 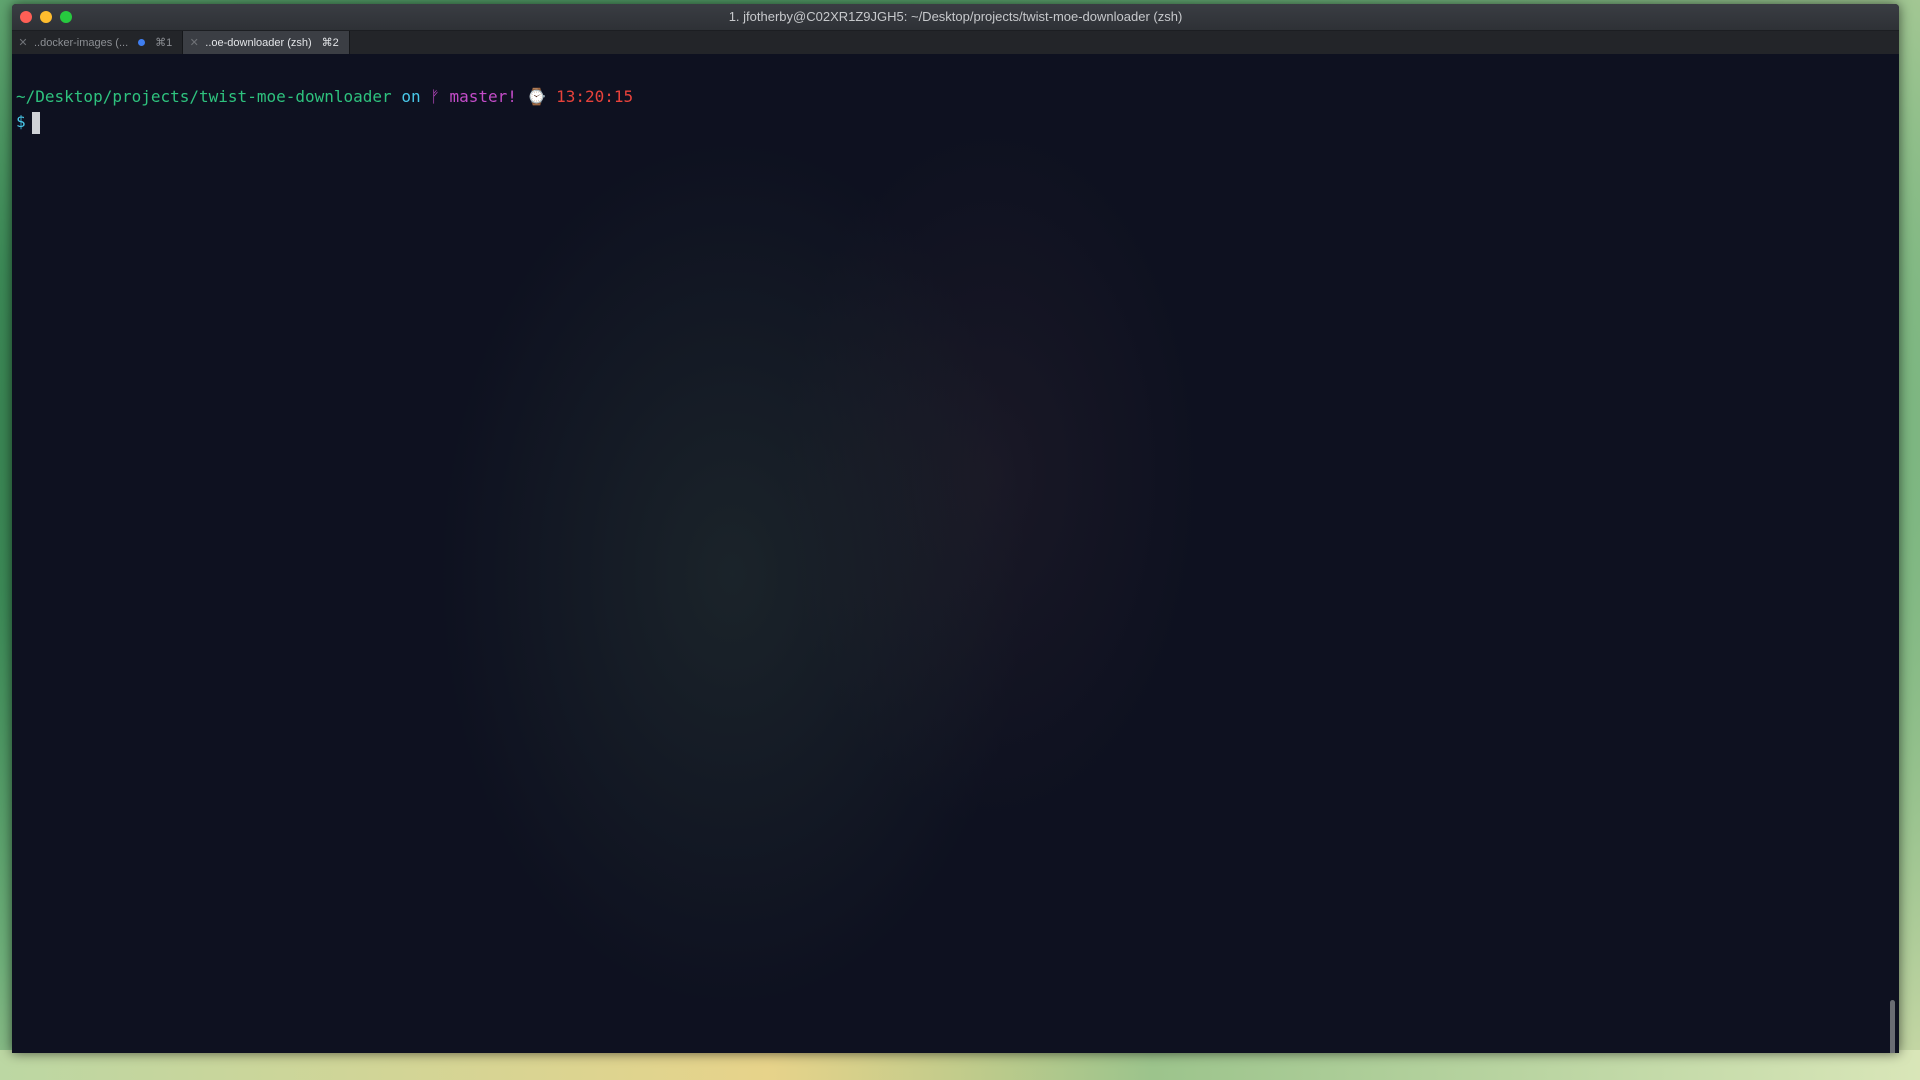 I want to click on tab-shortcut: ⌘1, so click(x=164, y=43).